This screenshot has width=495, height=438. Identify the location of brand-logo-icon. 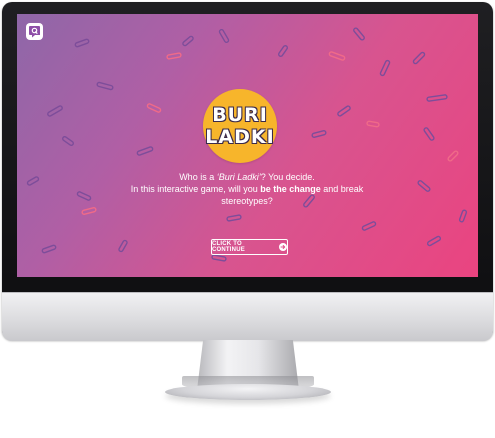
(34, 31).